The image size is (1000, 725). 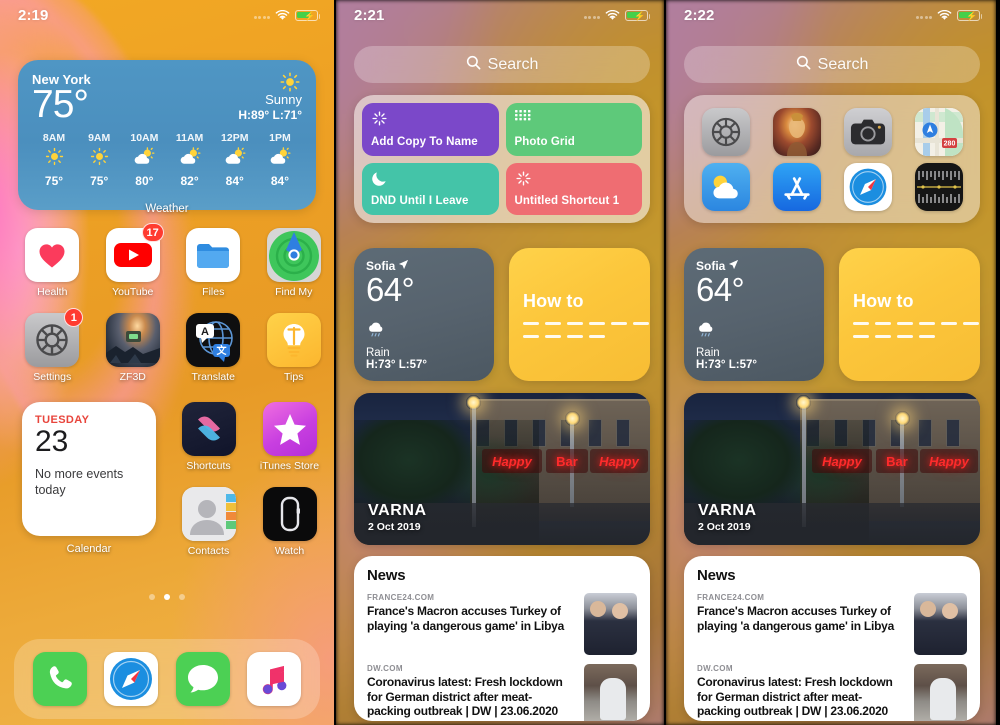 I want to click on music-note-icon, so click(x=274, y=679).